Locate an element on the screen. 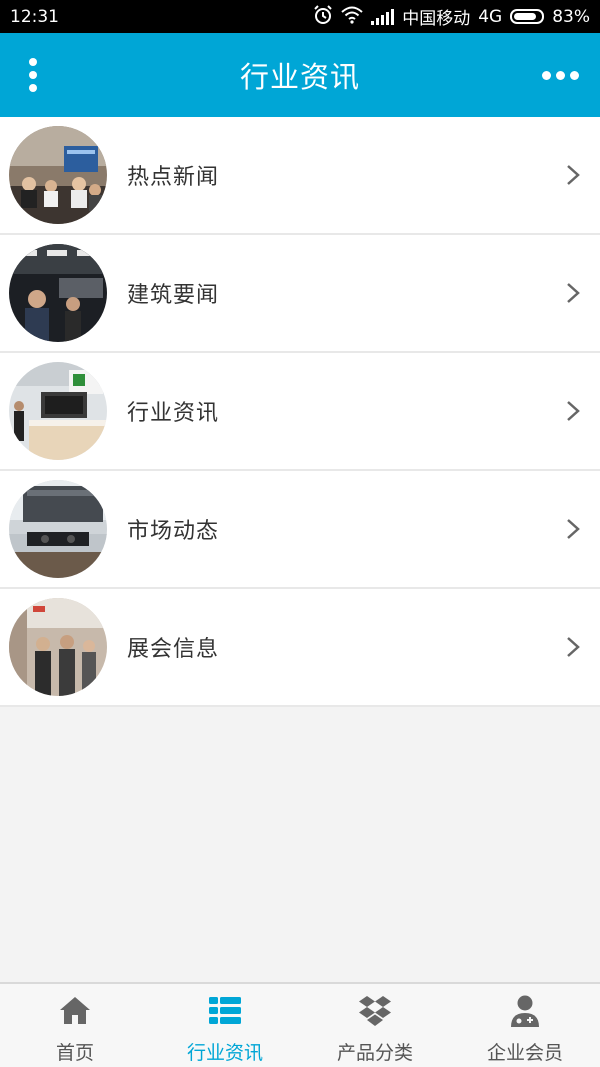 The image size is (600, 1067). list-item-label: 市场动态 is located at coordinates (173, 531).